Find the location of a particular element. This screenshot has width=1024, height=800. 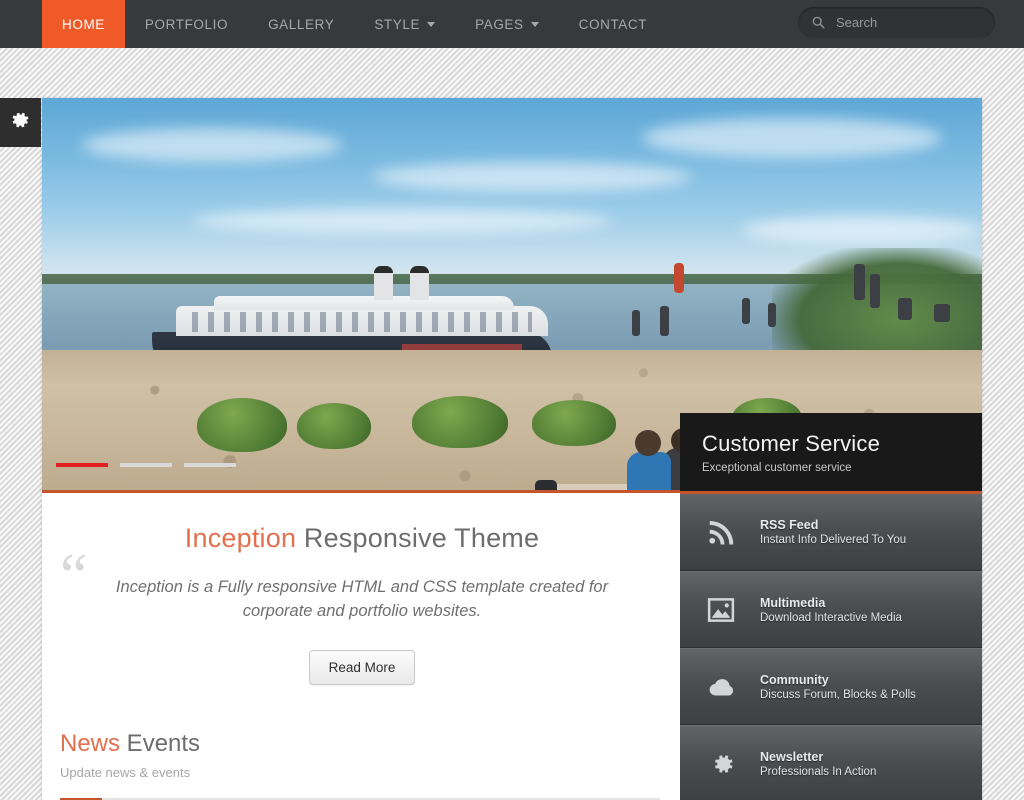

service-item-text: Community Discuss Forum, Blocks & Polls is located at coordinates (838, 687).